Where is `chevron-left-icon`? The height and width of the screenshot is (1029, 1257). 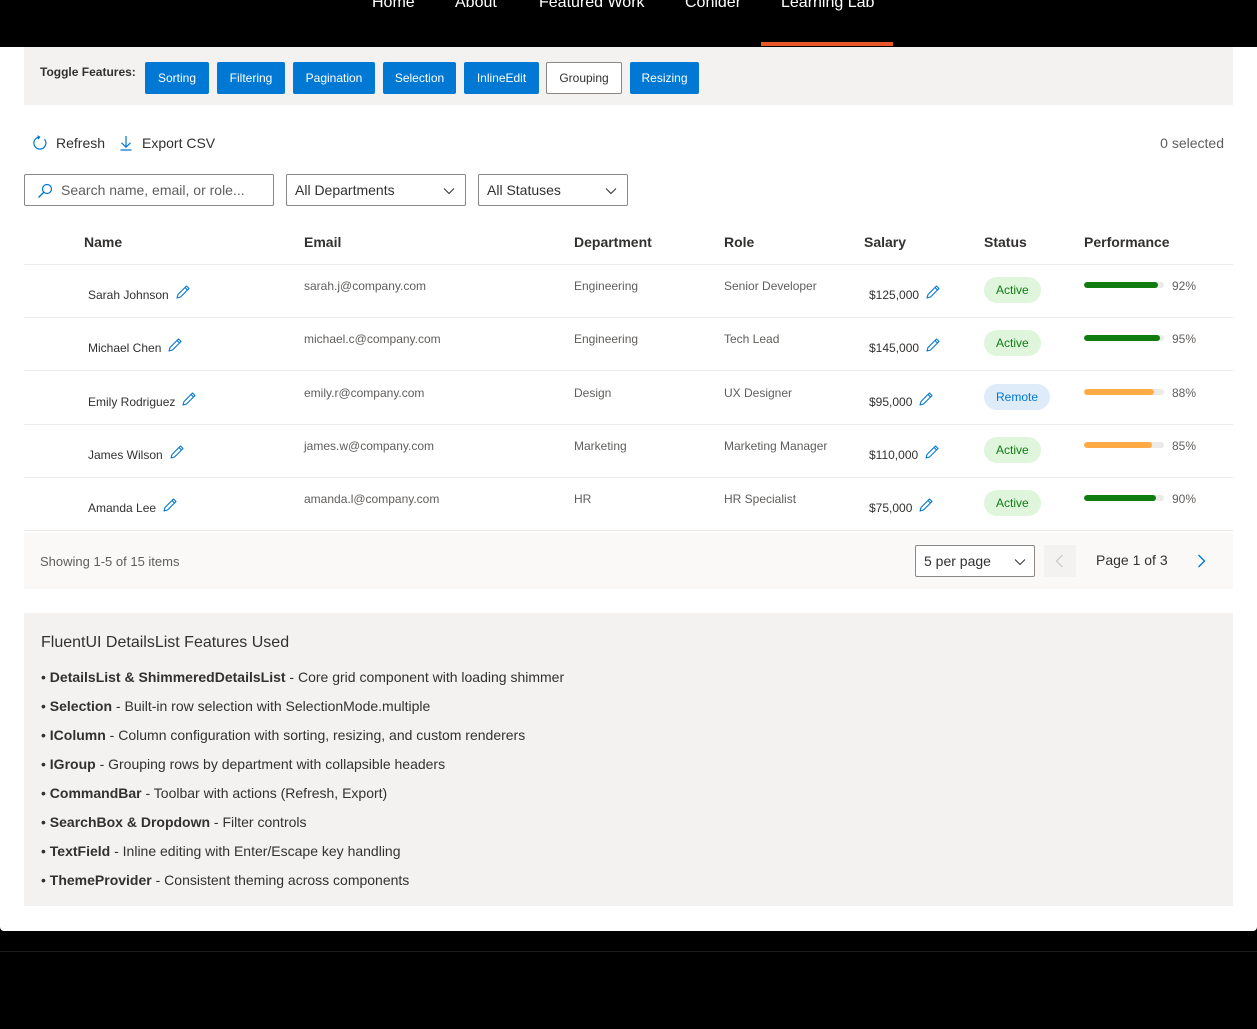 chevron-left-icon is located at coordinates (1059, 561).